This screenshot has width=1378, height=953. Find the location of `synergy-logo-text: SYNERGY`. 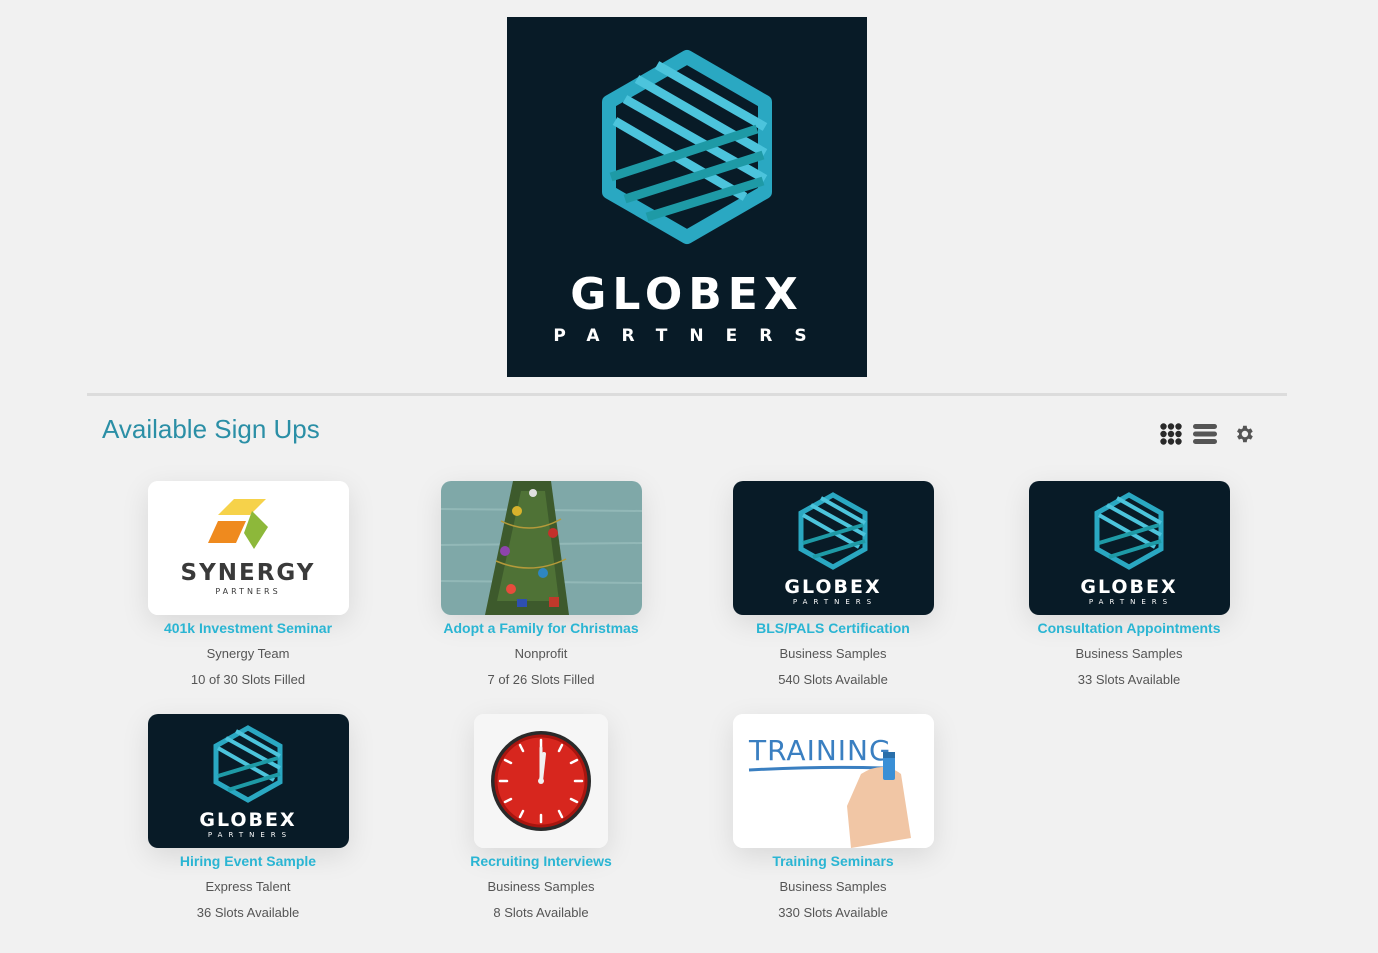

synergy-logo-text: SYNERGY is located at coordinates (247, 573).